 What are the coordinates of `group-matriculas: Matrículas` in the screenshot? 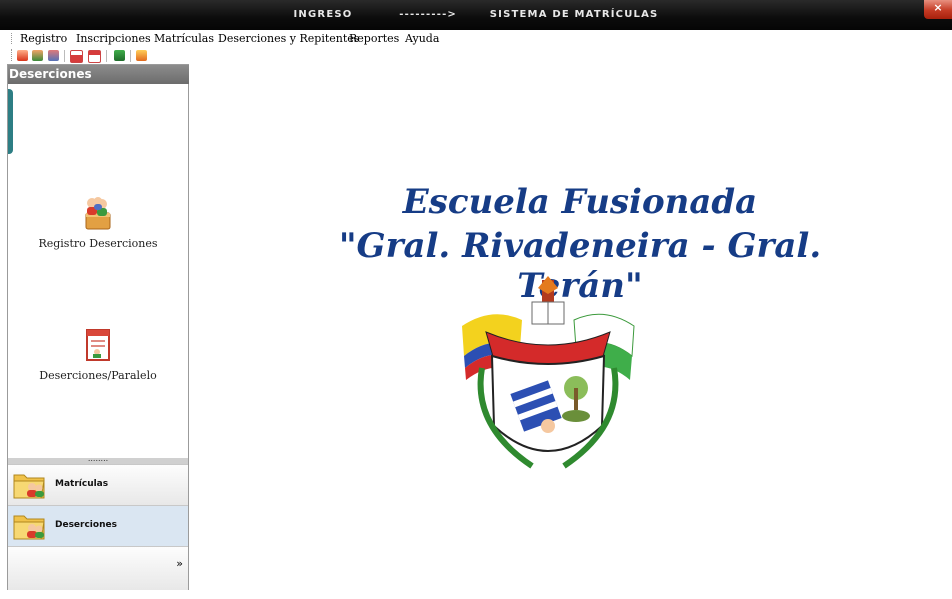 It's located at (98, 484).